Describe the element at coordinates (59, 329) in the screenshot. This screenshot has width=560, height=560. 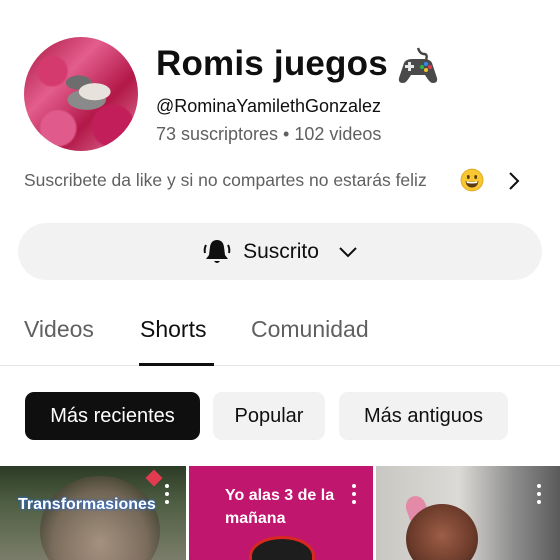
I see `tab-videos: Videos` at that location.